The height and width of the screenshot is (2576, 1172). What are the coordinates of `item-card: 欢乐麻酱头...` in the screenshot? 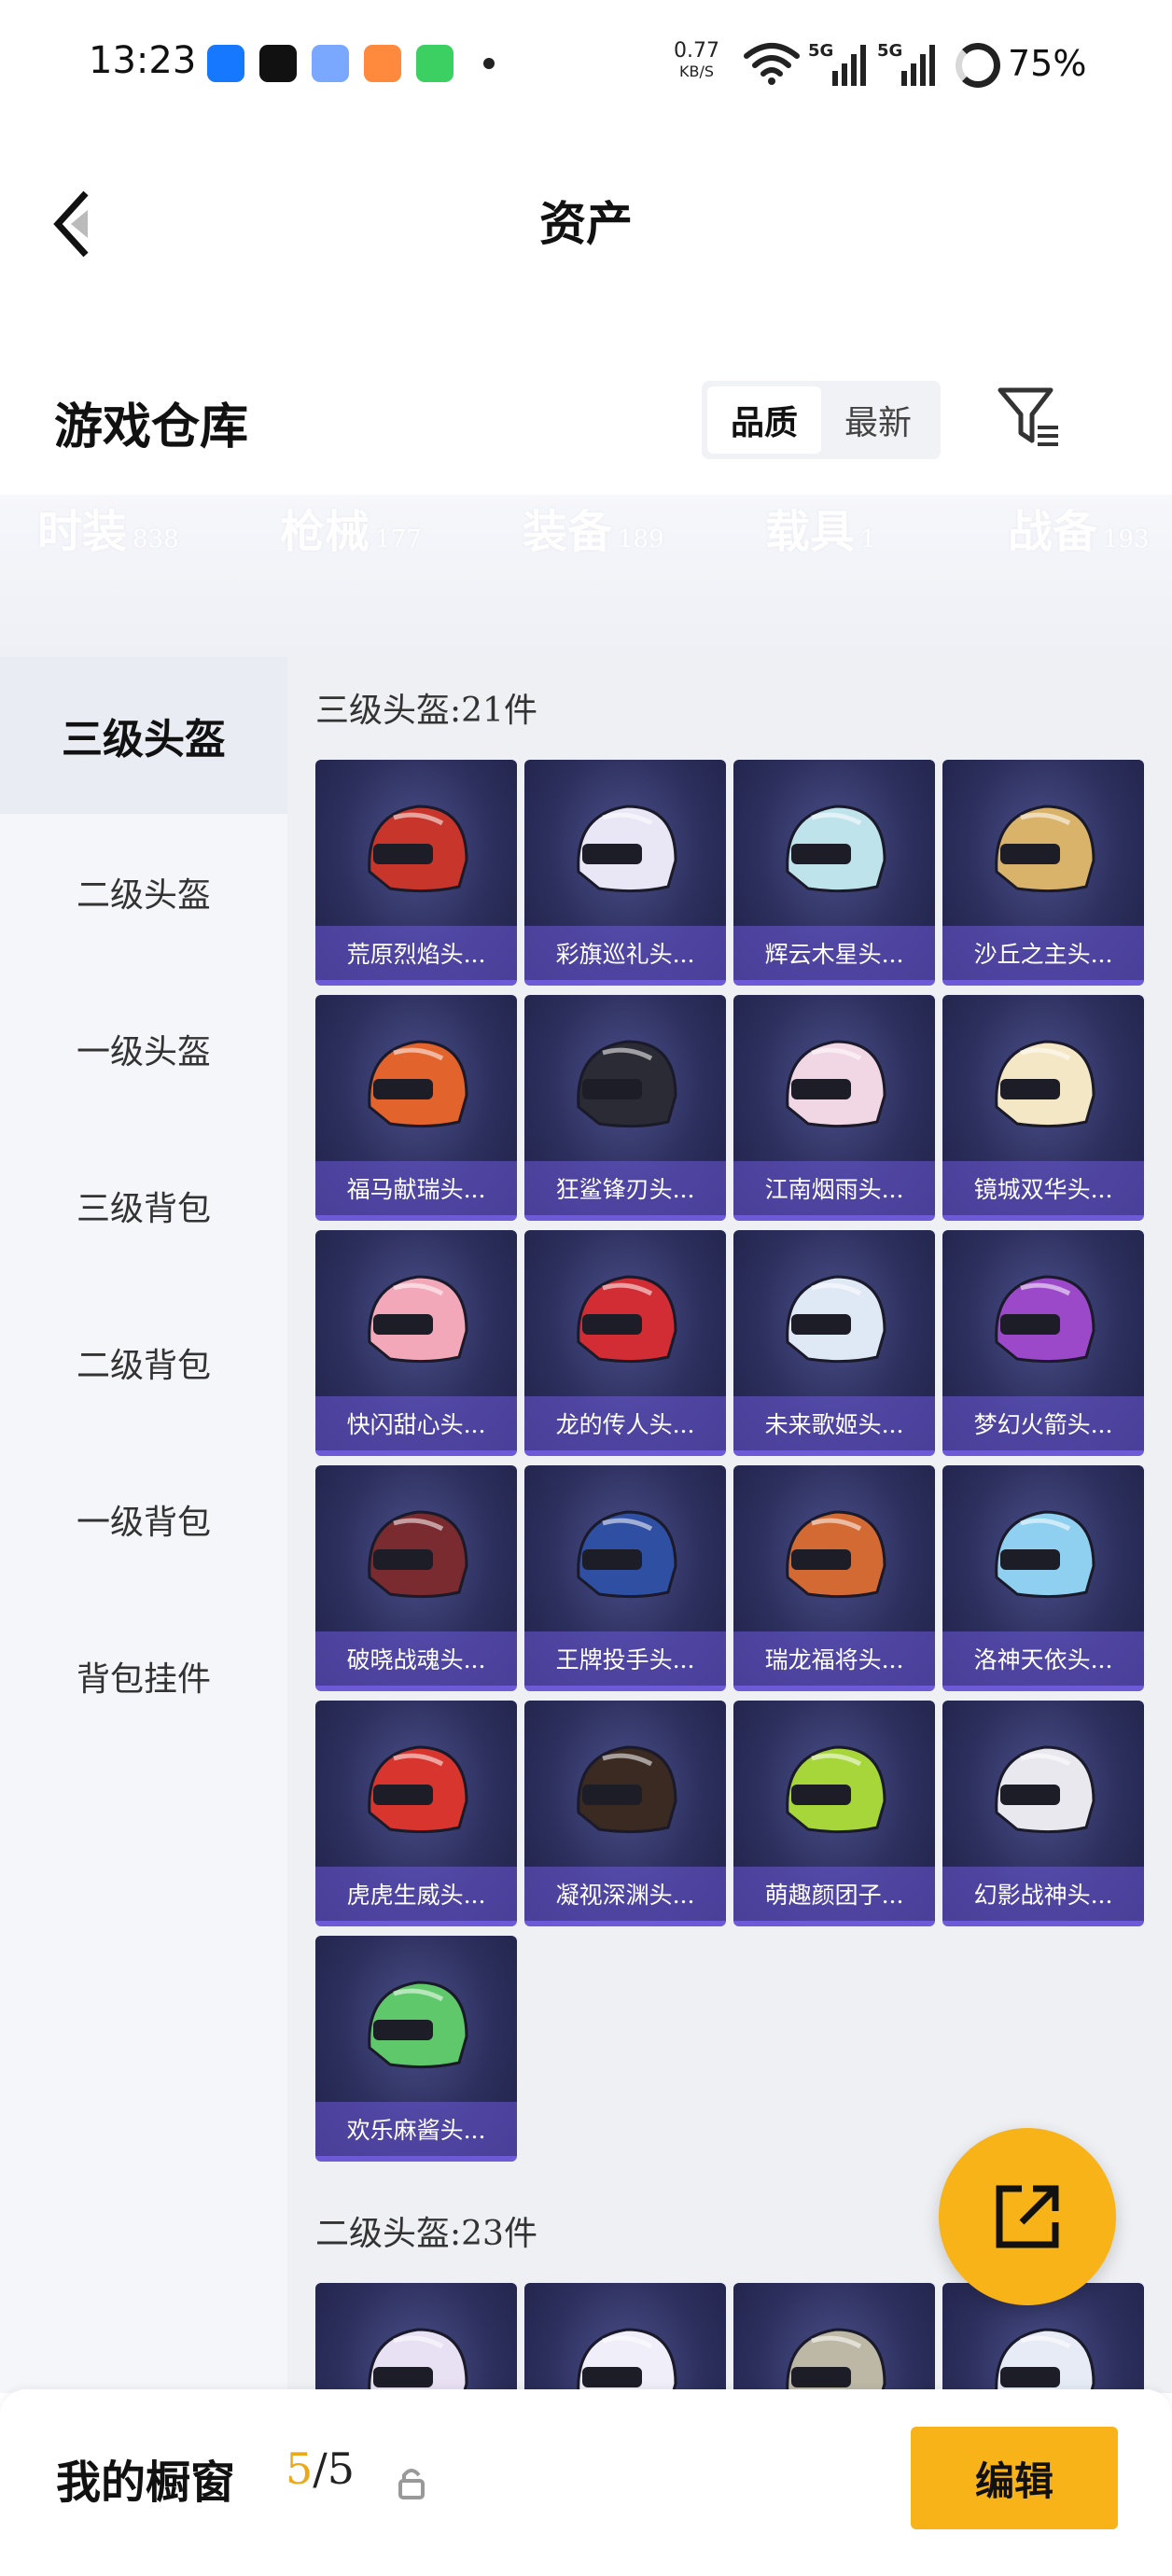 It's located at (416, 2049).